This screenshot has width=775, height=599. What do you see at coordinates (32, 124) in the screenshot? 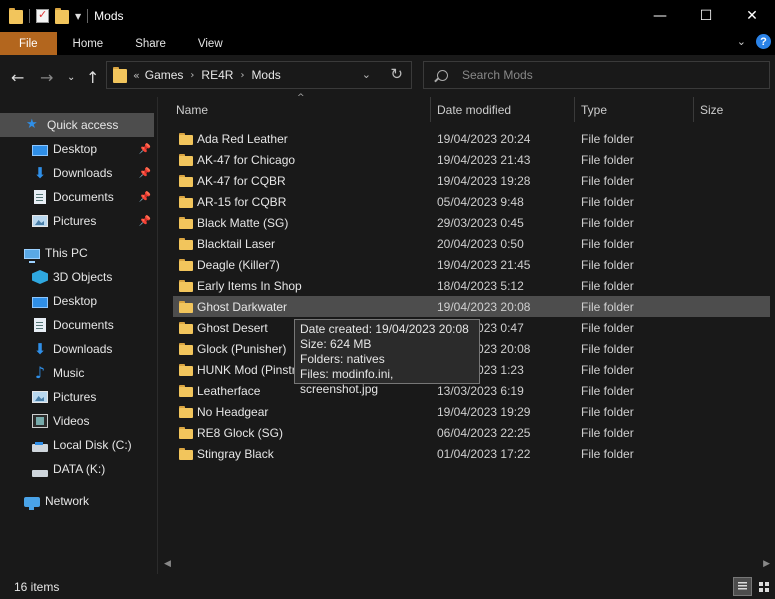
I see `star-icon: ★` at bounding box center [32, 124].